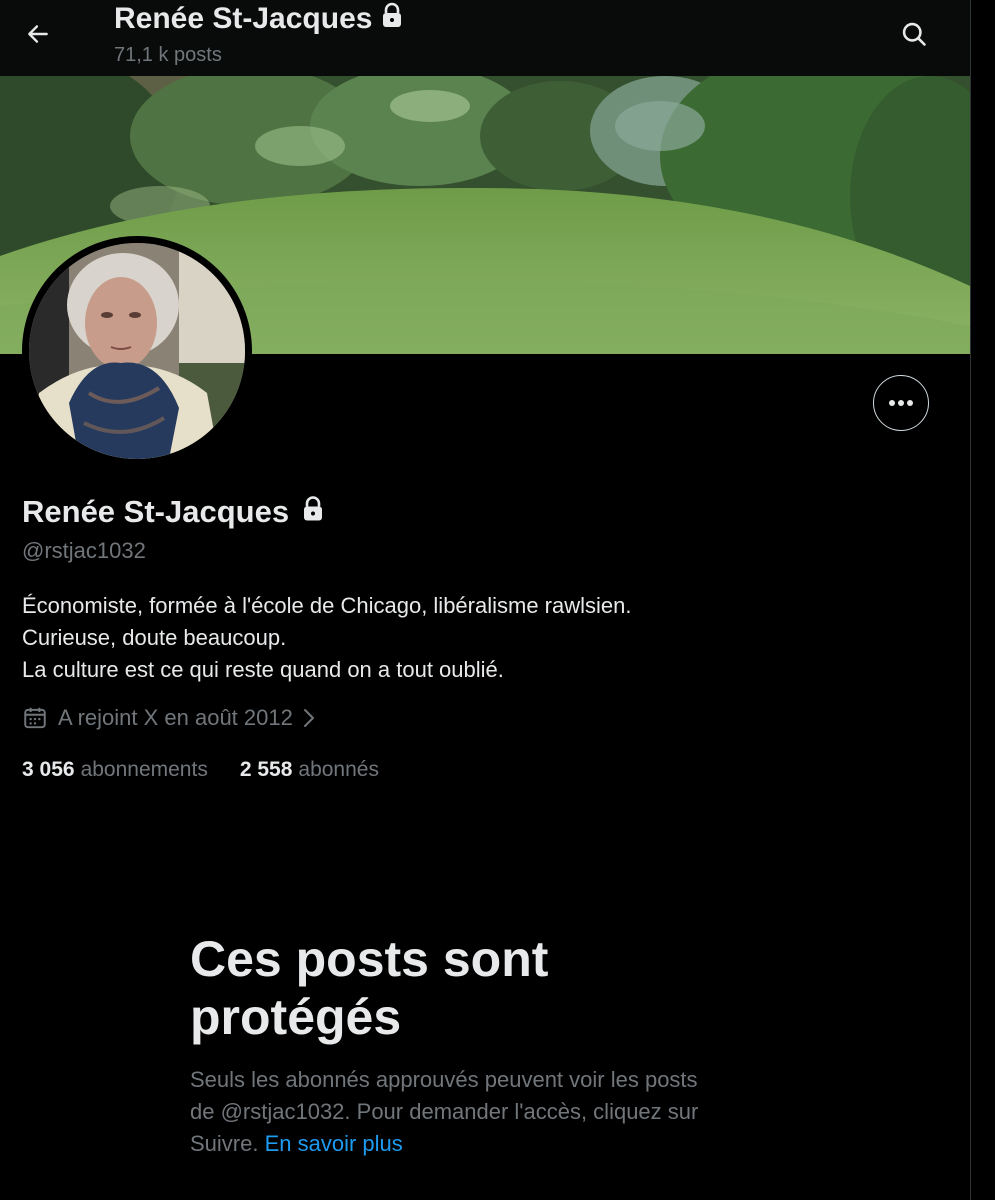  I want to click on protected-title: Ces posts sont protégés, so click(490, 988).